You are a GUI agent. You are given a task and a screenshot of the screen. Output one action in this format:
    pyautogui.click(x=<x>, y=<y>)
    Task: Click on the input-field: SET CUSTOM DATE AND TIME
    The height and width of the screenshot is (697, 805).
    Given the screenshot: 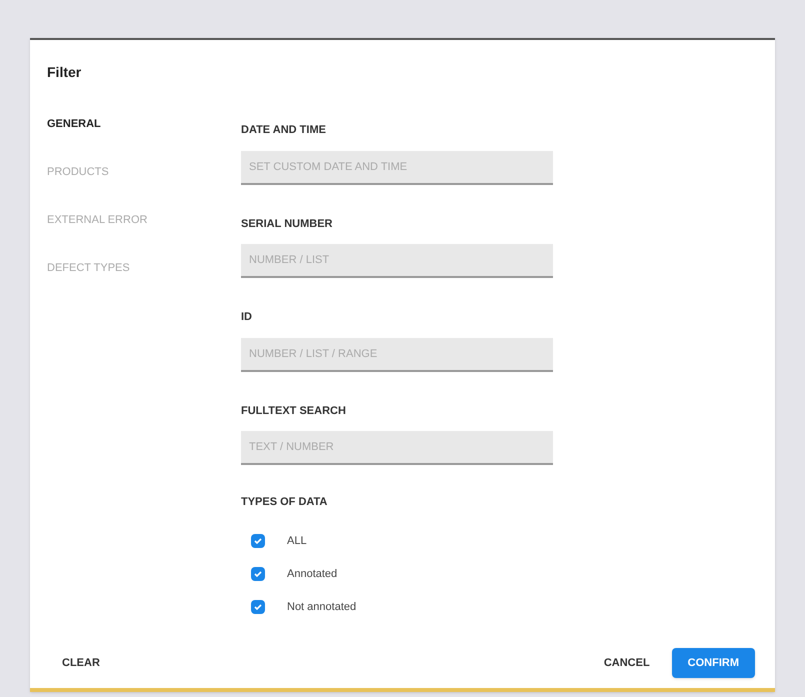 What is the action you would take?
    pyautogui.click(x=397, y=167)
    